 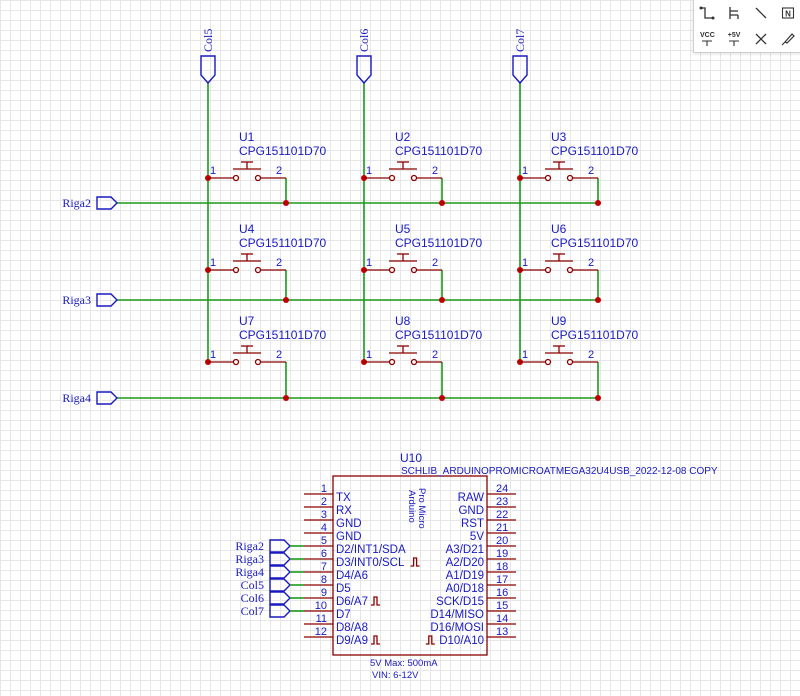 What do you see at coordinates (252, 598) in the screenshot?
I see `mcu-net-port-label: Col6` at bounding box center [252, 598].